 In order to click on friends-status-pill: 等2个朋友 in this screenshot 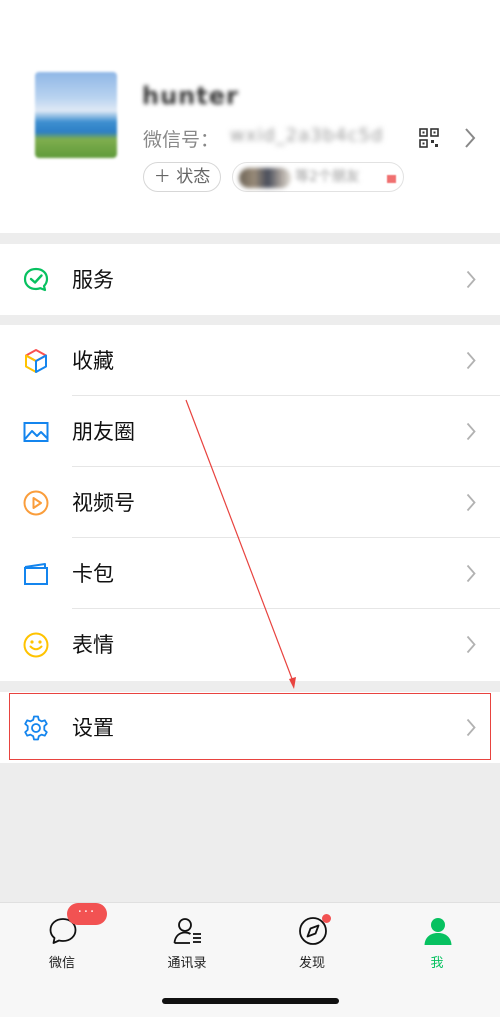, I will do `click(318, 177)`.